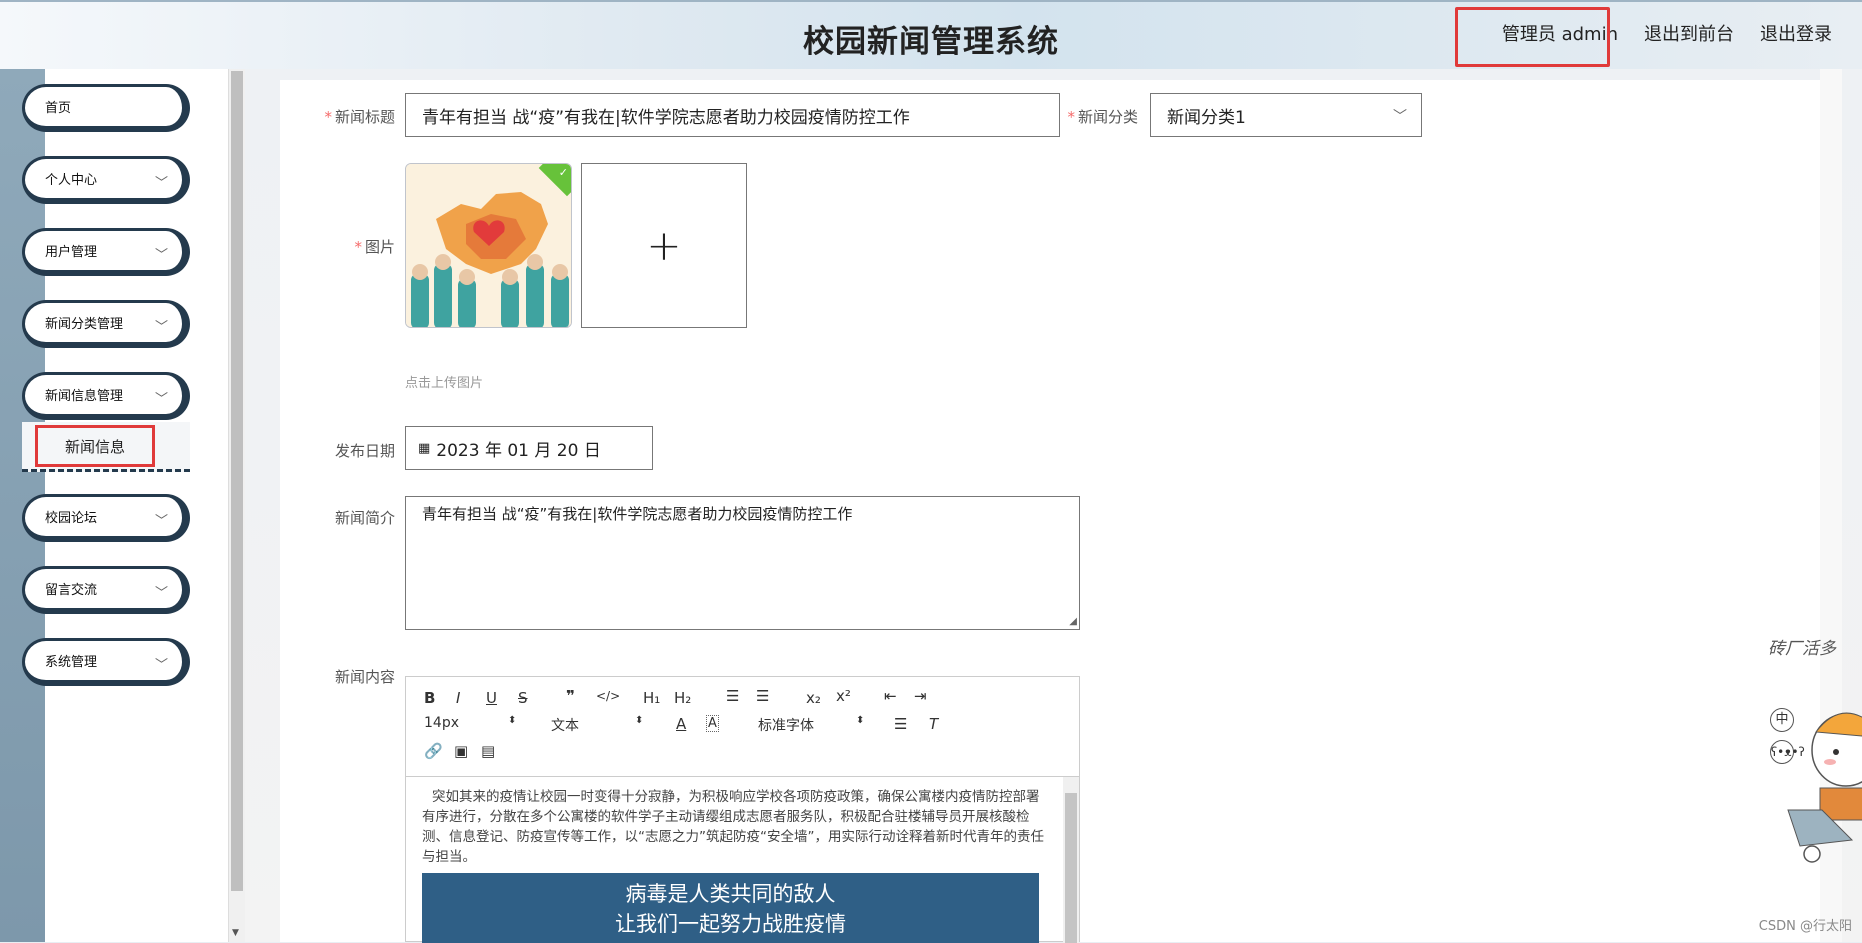 This screenshot has height=943, width=1862. Describe the element at coordinates (523, 698) in the screenshot. I see `strikethrough-icon: S` at that location.